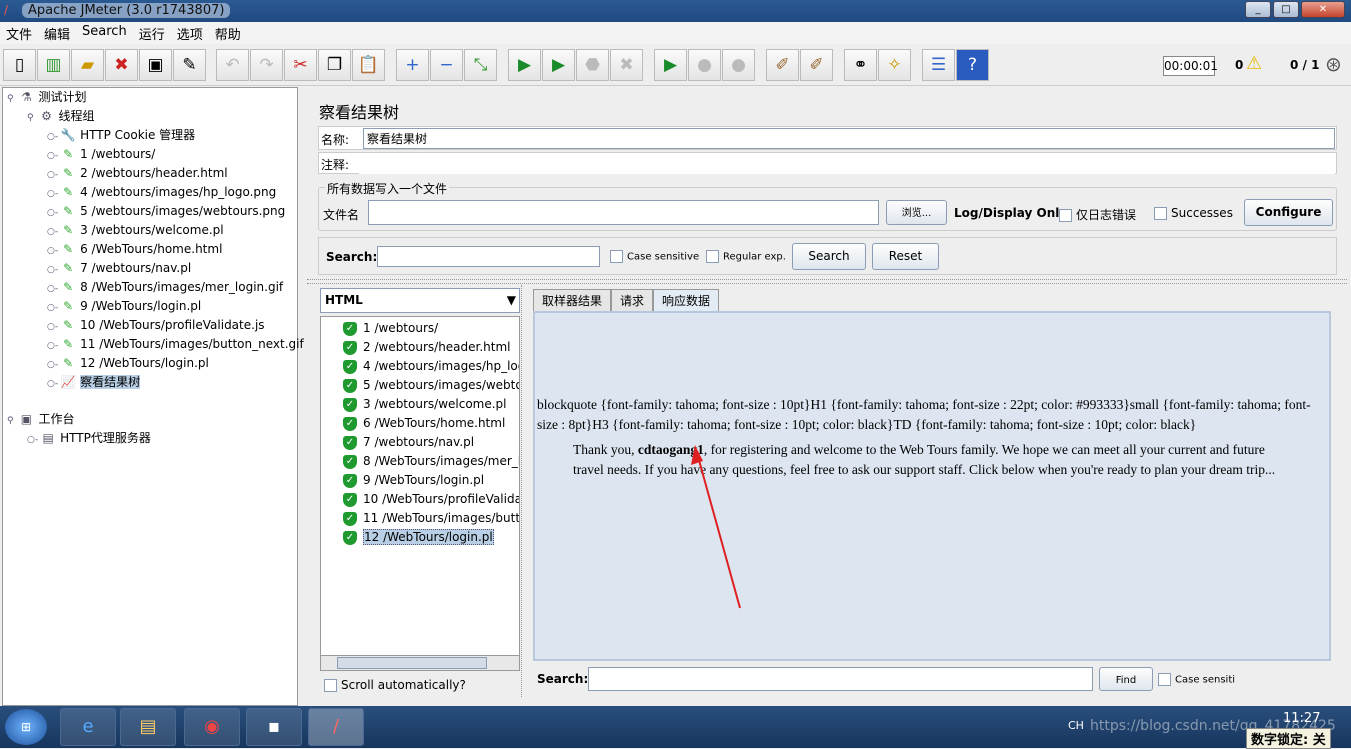 The image size is (1351, 749). Describe the element at coordinates (905, 256) in the screenshot. I see `reset-button: Reset` at that location.